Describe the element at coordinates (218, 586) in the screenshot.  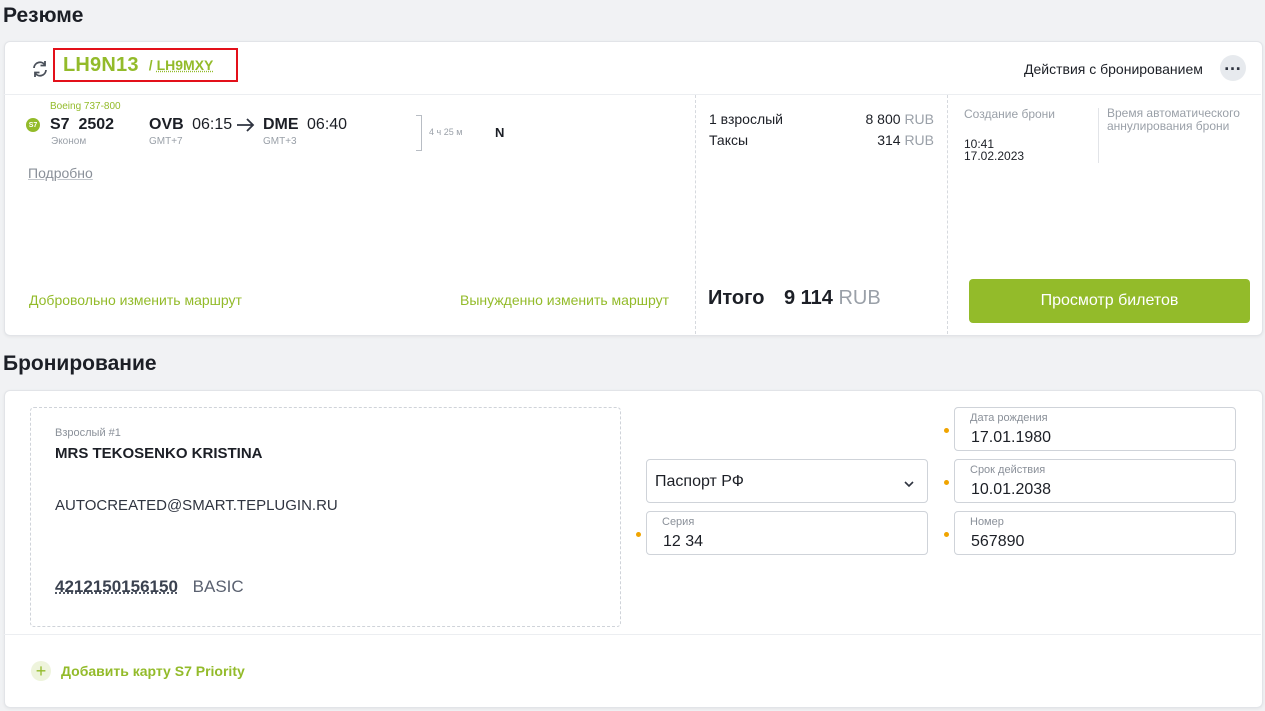
I see `loyalty-tier: BASIC` at that location.